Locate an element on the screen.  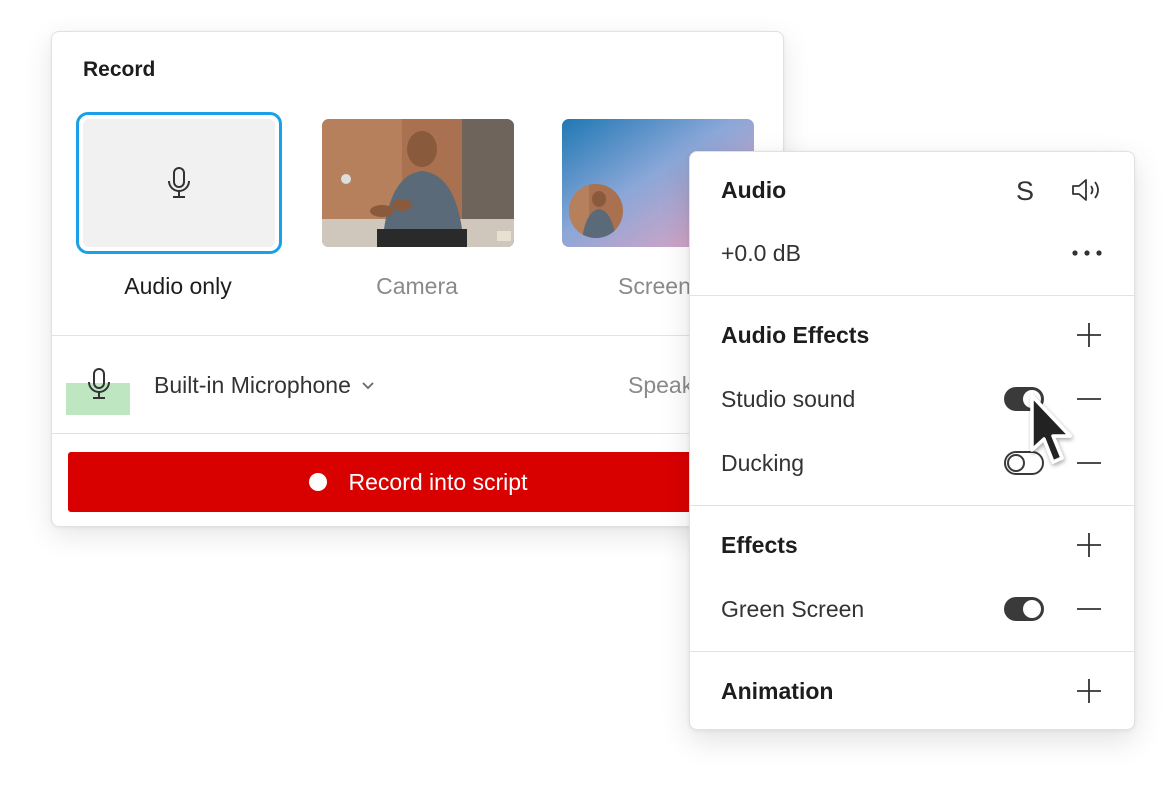
record-button: Record into script is located at coordinates (418, 482).